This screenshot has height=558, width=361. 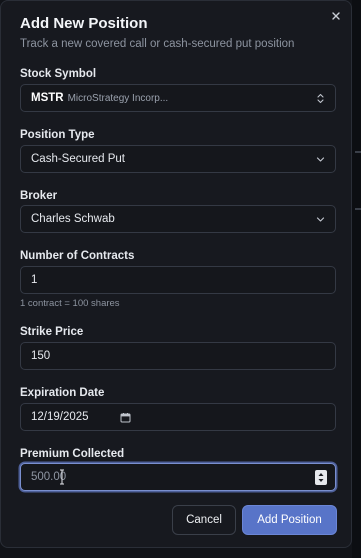 What do you see at coordinates (77, 256) in the screenshot?
I see `contracts-label: Number of Contracts` at bounding box center [77, 256].